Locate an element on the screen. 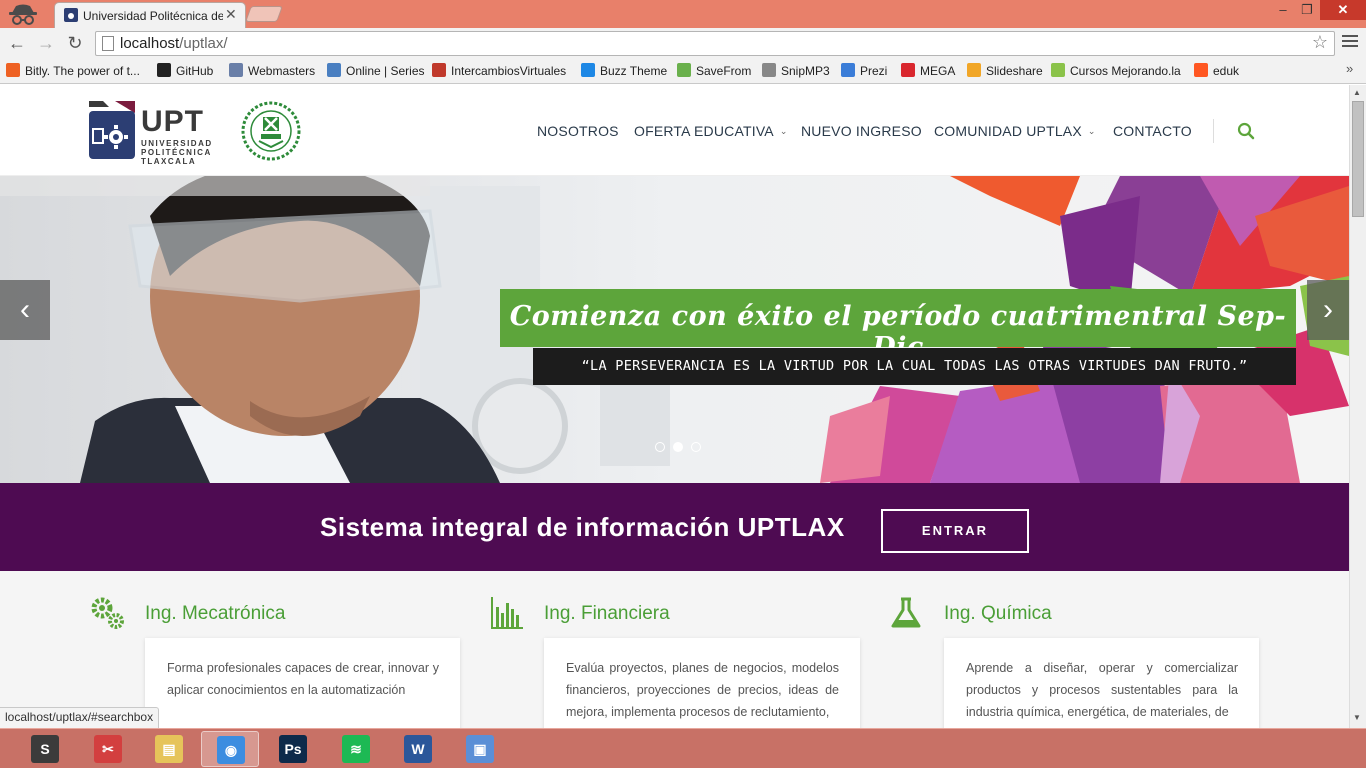 The width and height of the screenshot is (1366, 768). taskbar-glyph: S is located at coordinates (45, 749).